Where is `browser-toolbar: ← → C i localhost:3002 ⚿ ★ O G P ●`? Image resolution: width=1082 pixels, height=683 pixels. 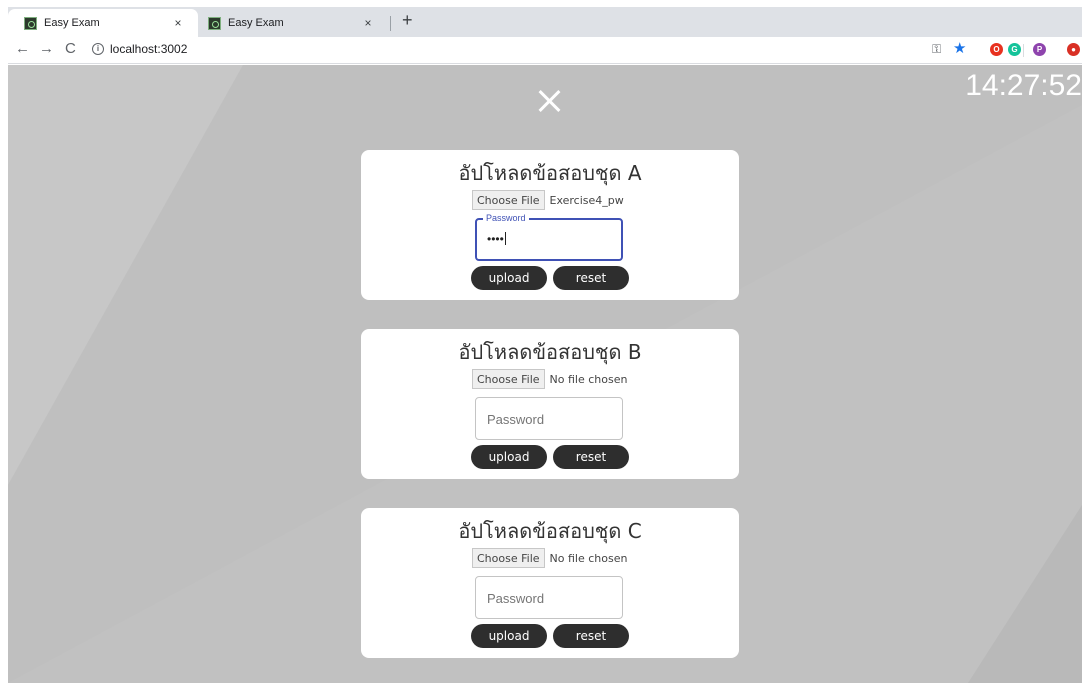 browser-toolbar: ← → C i localhost:3002 ⚿ ★ O G P ● is located at coordinates (545, 50).